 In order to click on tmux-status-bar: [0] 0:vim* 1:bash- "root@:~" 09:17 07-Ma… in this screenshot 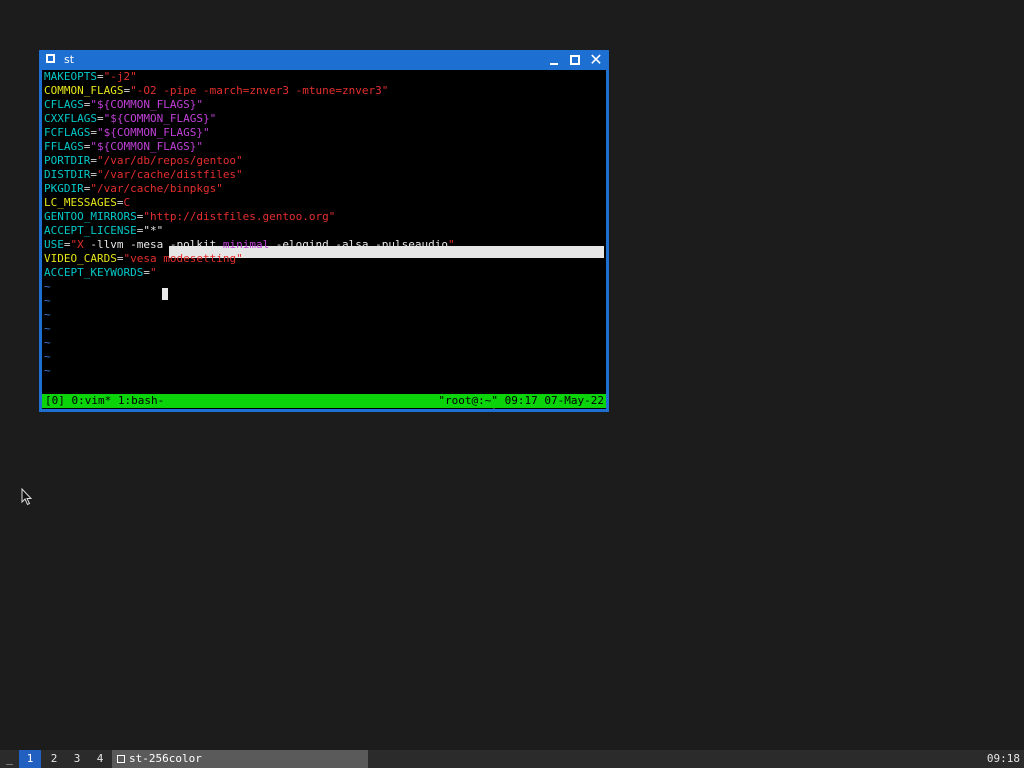, I will do `click(324, 401)`.